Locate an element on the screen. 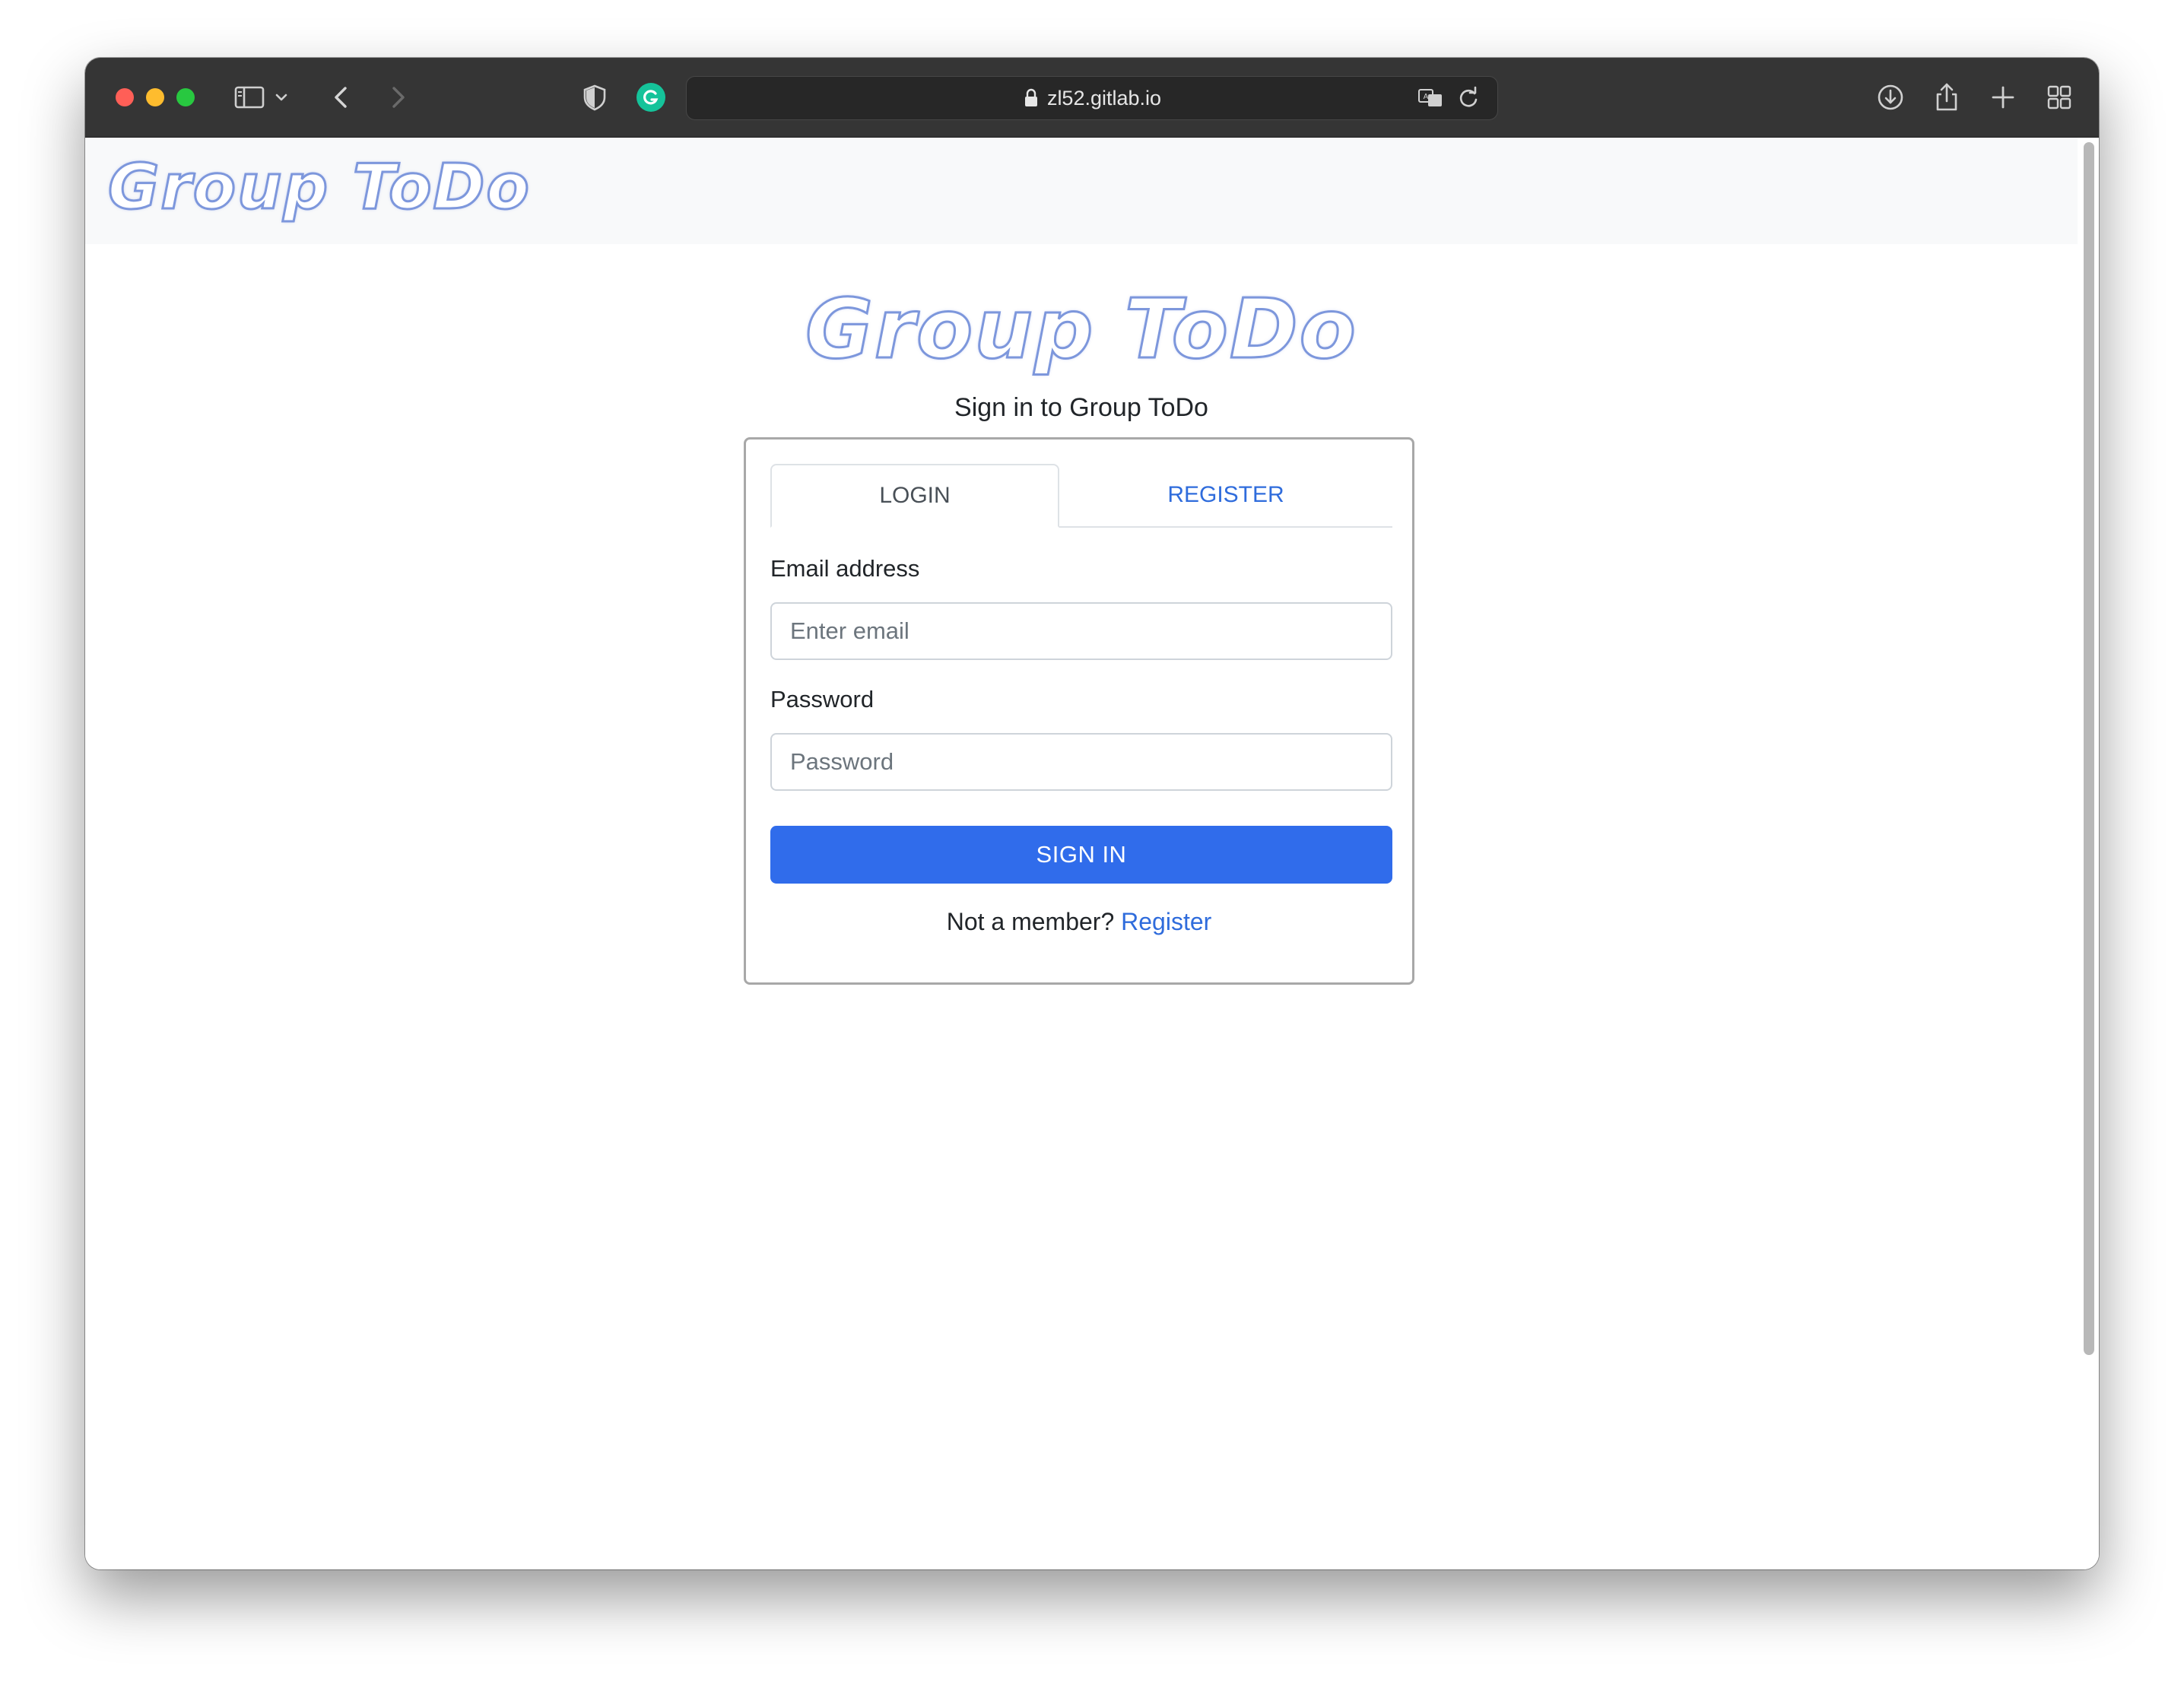 This screenshot has height=1682, width=2184. close-window-button is located at coordinates (125, 97).